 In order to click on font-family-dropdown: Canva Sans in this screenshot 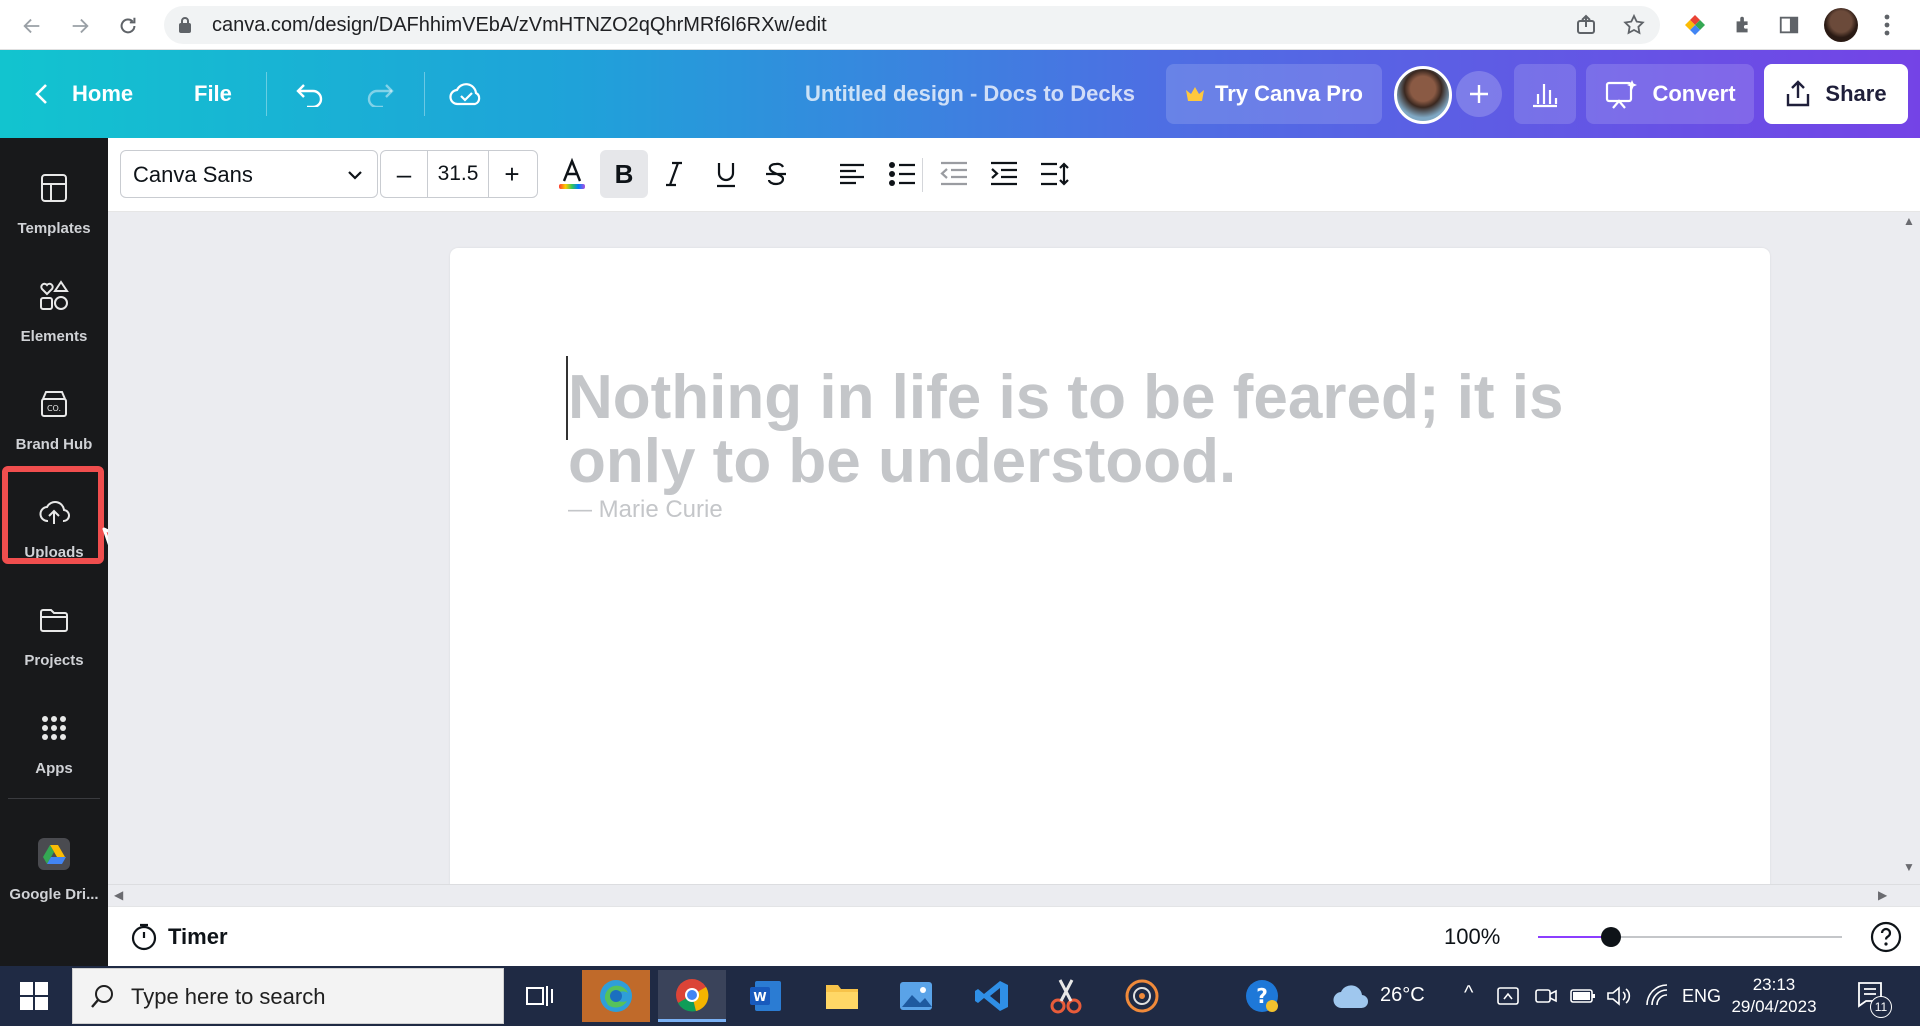, I will do `click(249, 174)`.